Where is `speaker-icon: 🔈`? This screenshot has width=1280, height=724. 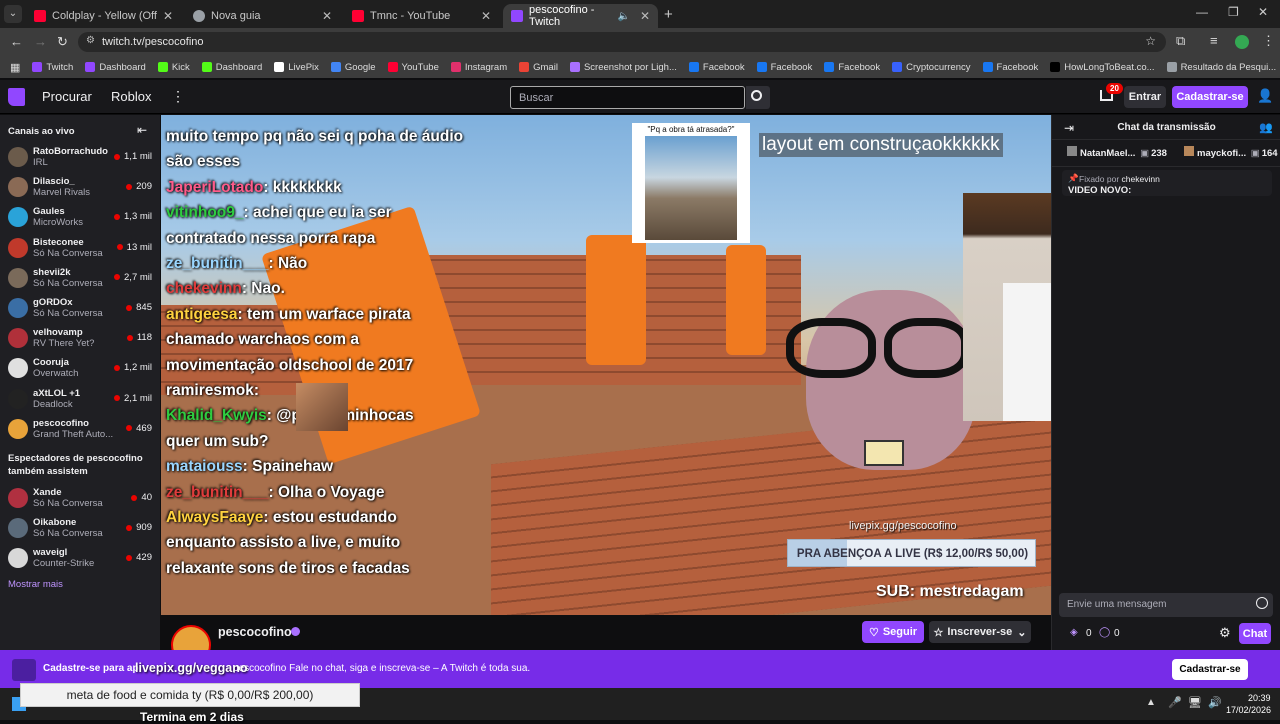
speaker-icon: 🔈 is located at coordinates (623, 16).